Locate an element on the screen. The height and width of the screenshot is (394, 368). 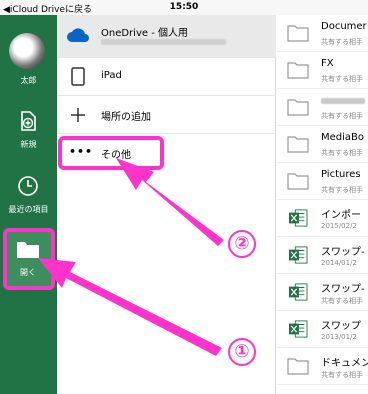
file-row: スワップ 2013/01/2 is located at coordinates (322, 329).